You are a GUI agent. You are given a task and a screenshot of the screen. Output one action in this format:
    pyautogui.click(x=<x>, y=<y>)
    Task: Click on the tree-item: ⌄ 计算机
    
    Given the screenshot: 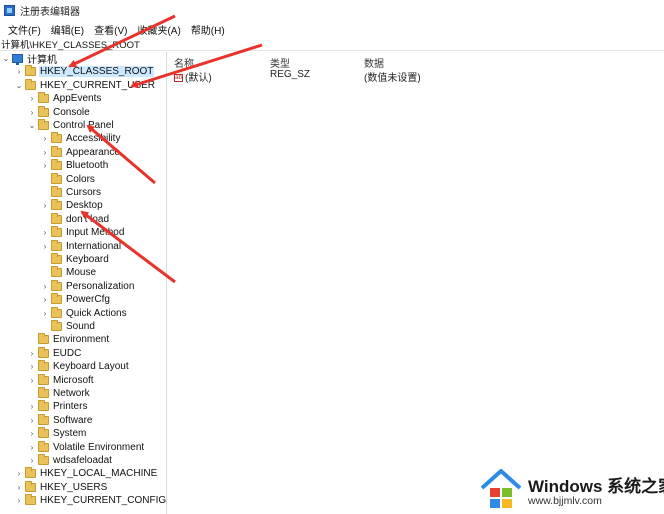 What is the action you would take?
    pyautogui.click(x=30, y=59)
    